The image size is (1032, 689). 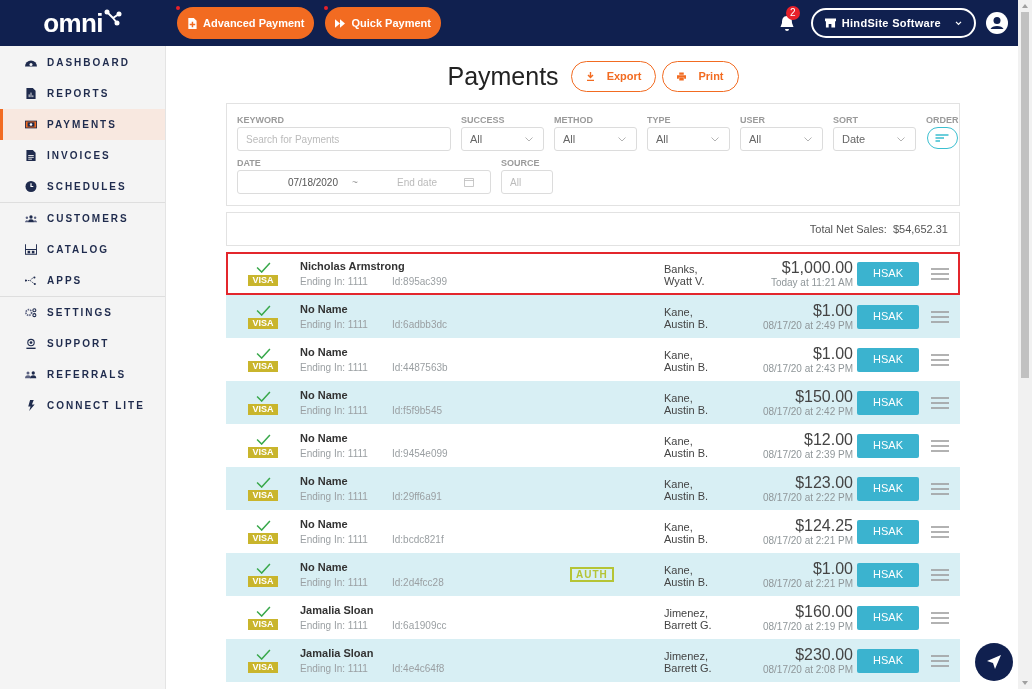 What do you see at coordinates (807, 497) in the screenshot?
I see `payment-time: 08/17/20 at 2:22 PM` at bounding box center [807, 497].